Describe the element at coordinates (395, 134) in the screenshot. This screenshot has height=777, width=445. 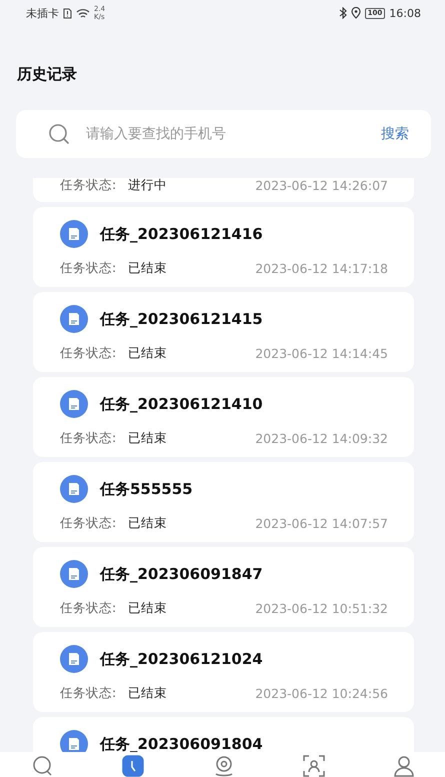
I see `search-button: 搜索` at that location.